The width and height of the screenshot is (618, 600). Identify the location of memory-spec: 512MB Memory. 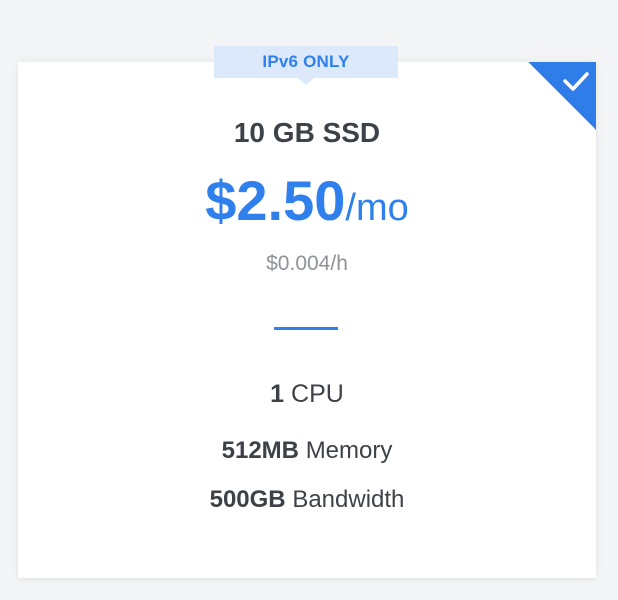
(307, 451).